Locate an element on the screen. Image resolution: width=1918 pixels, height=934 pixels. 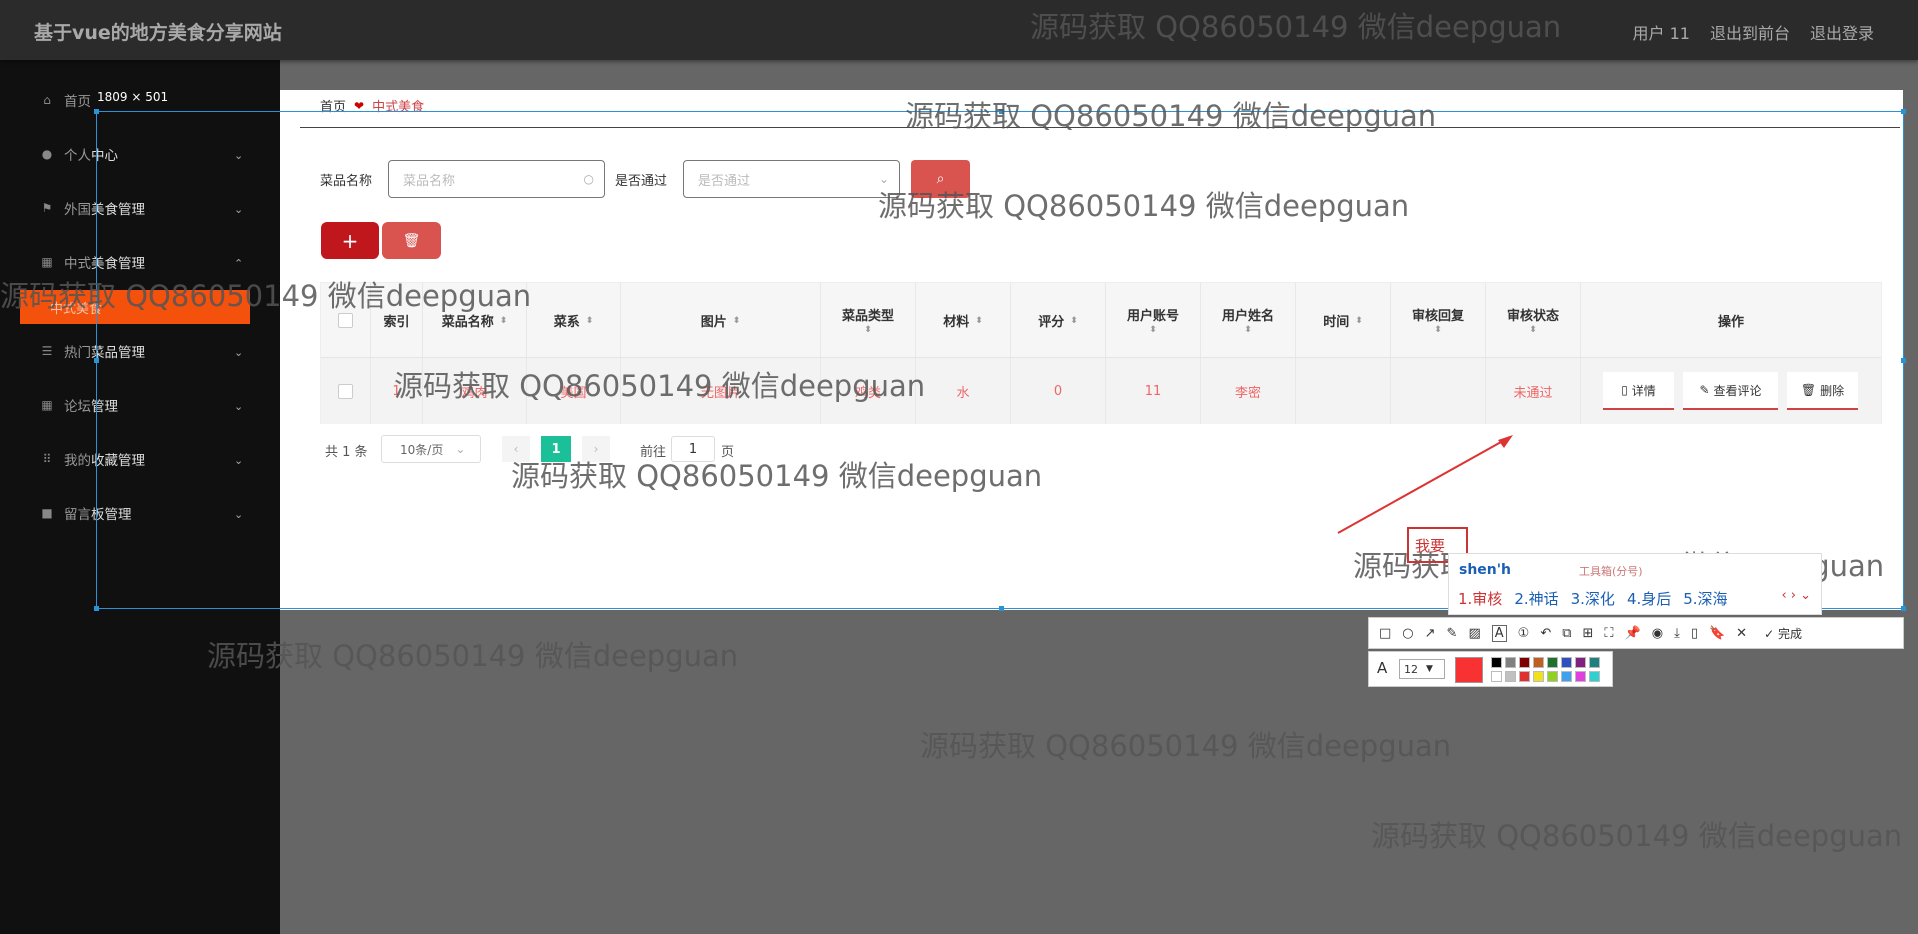
col-user-account: 用户账号 ⬍ is located at coordinates (1153, 320).